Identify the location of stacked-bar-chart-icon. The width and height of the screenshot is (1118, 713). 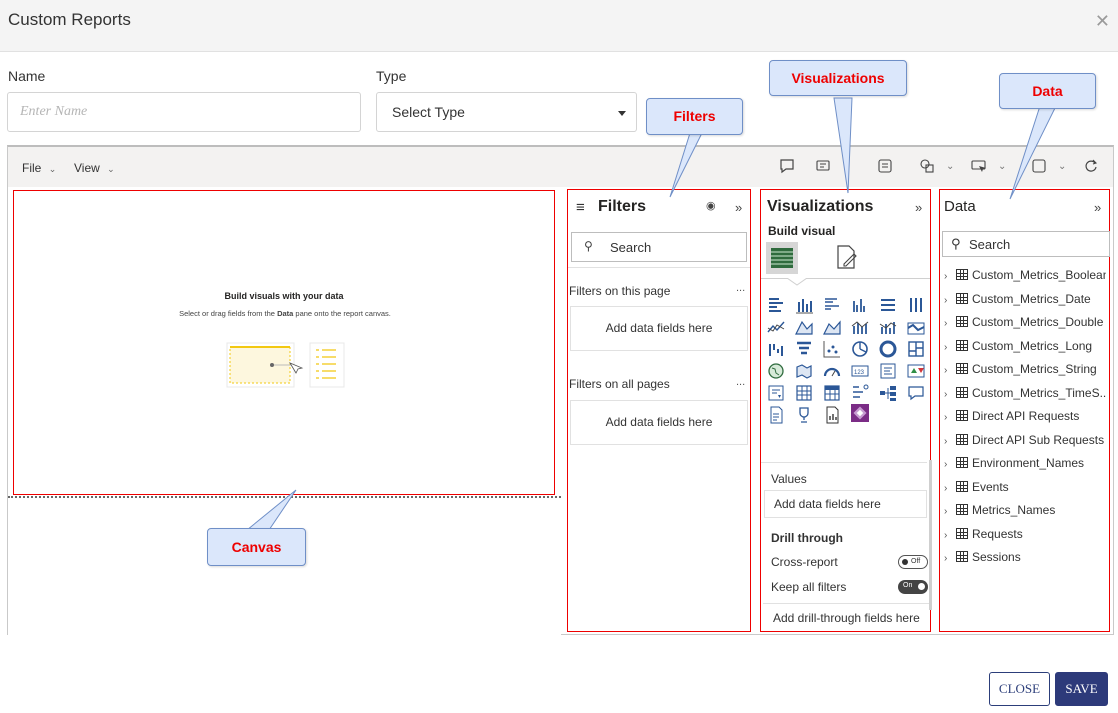
(776, 305).